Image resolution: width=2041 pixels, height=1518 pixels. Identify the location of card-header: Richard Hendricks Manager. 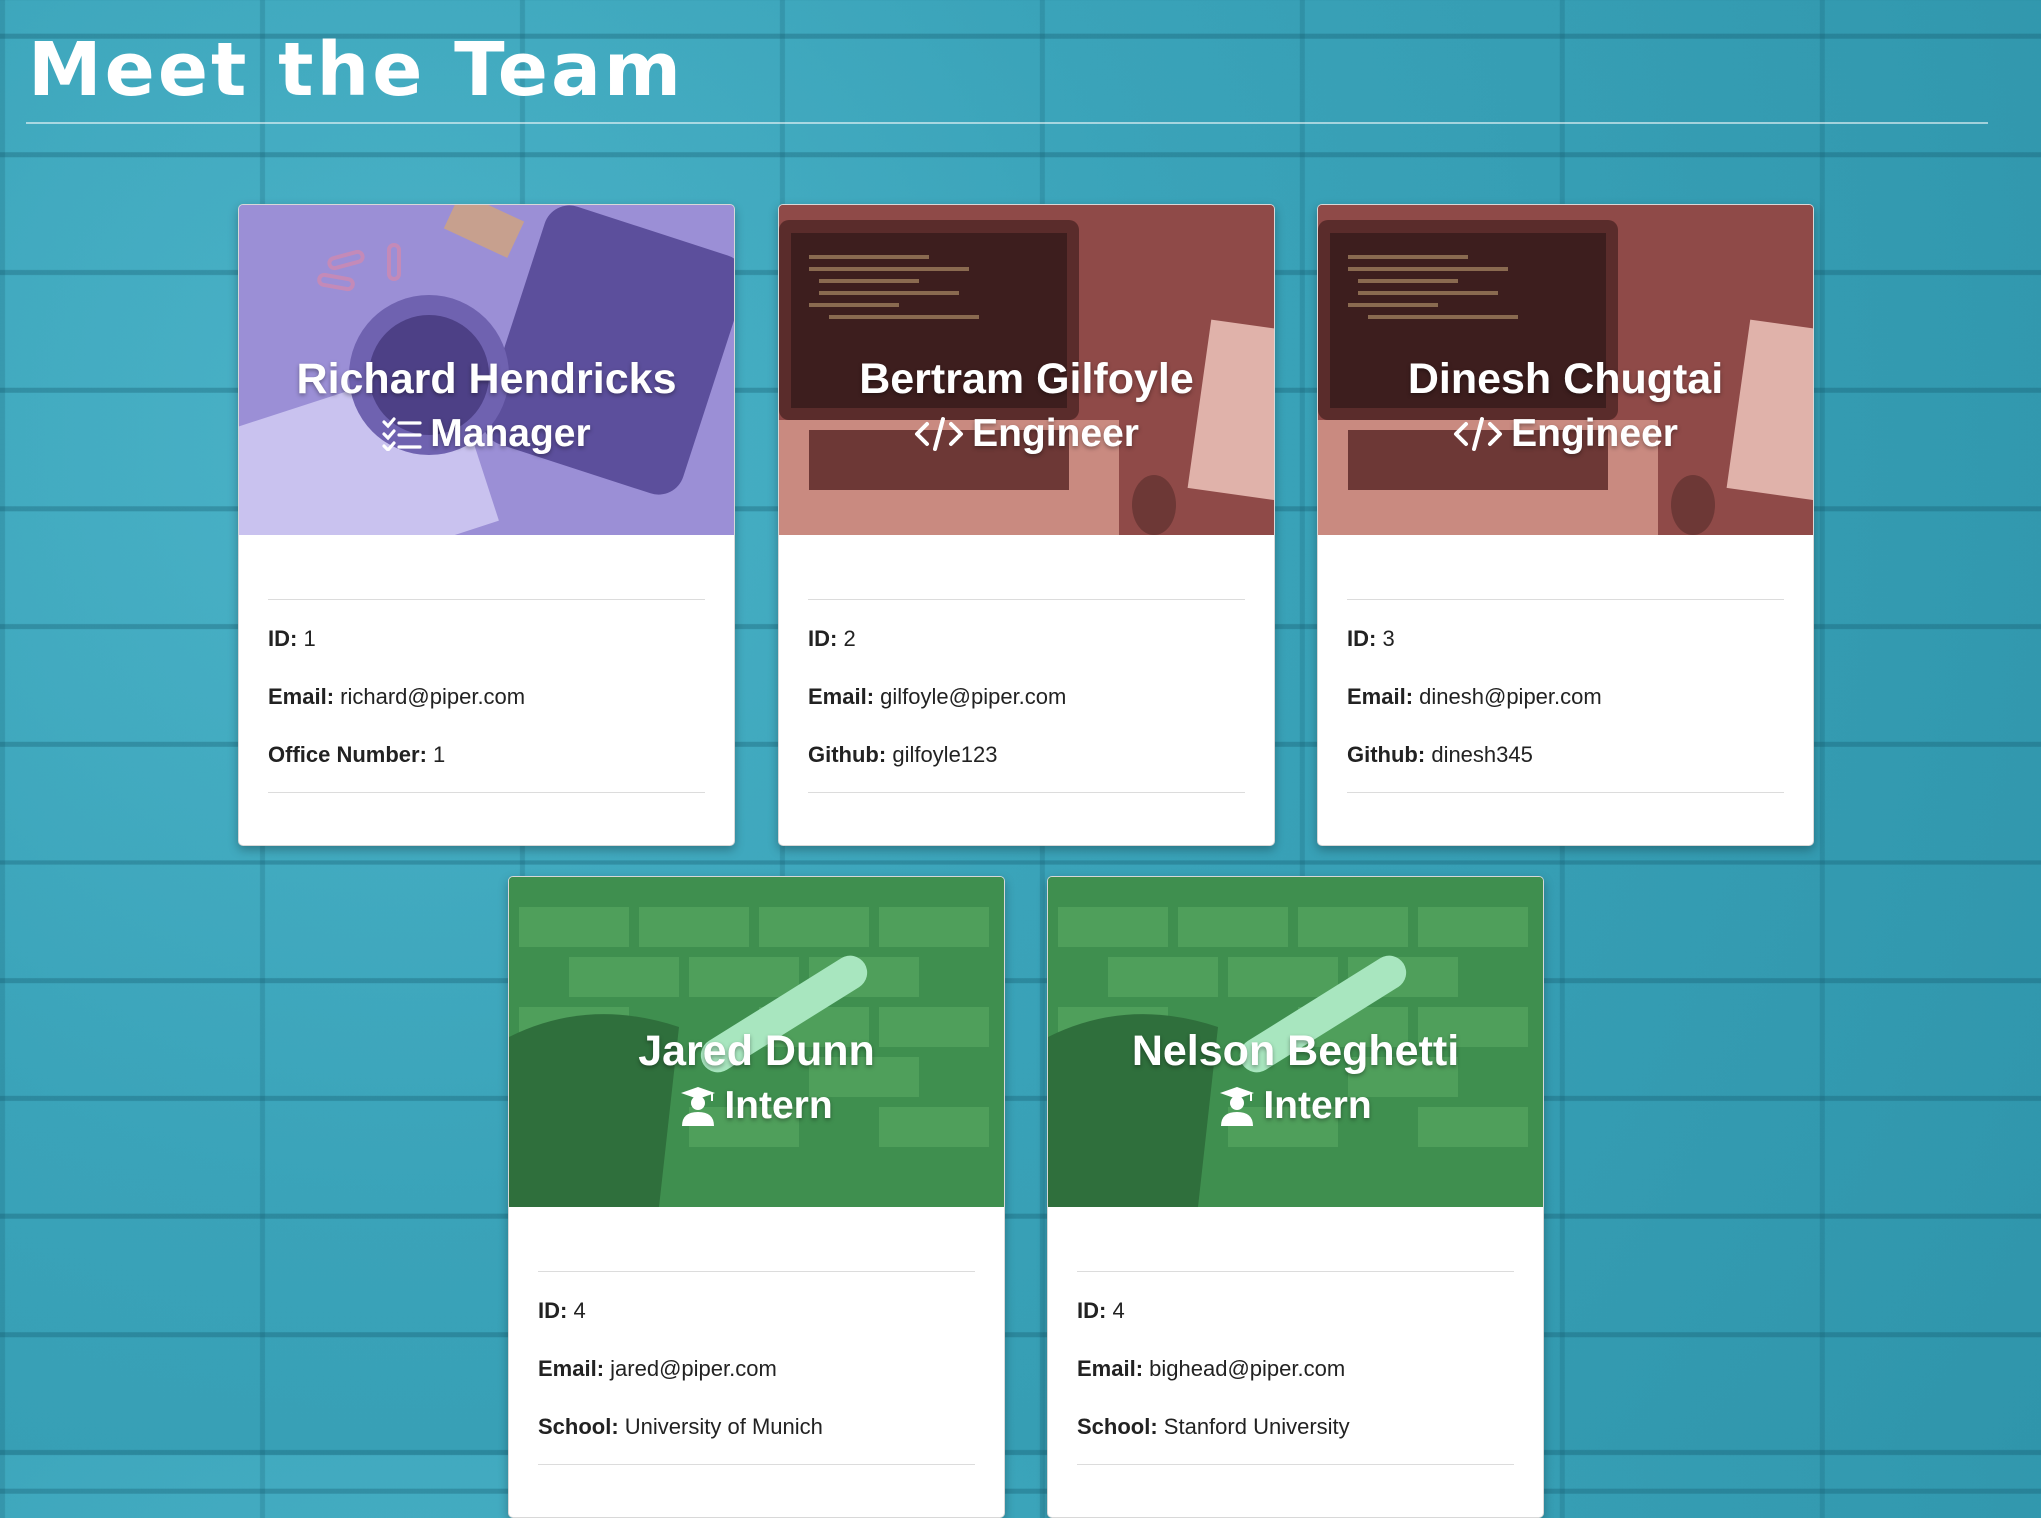
(486, 370).